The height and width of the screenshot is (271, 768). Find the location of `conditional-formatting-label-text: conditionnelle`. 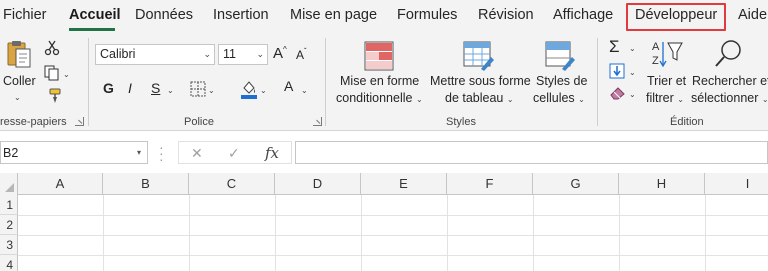

conditional-formatting-label-text: conditionnelle is located at coordinates (374, 98).